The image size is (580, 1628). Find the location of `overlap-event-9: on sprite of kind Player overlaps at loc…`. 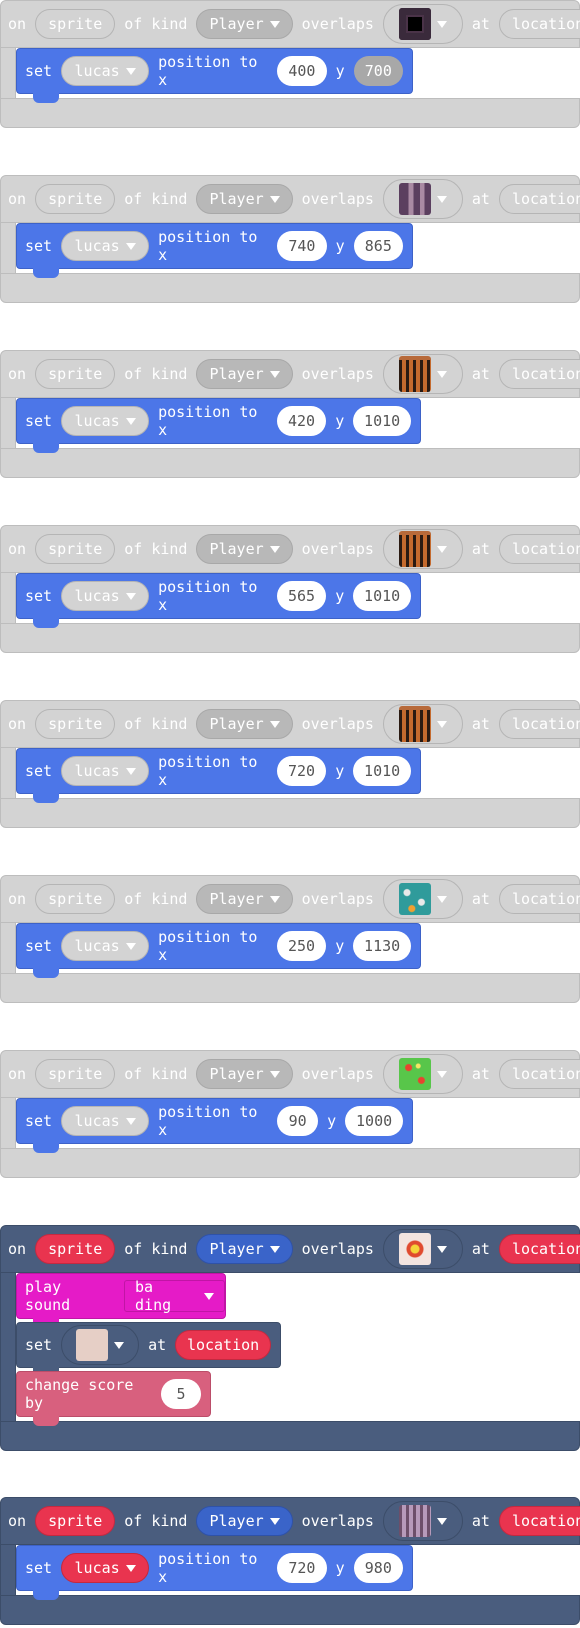

overlap-event-9: on sprite of kind Player overlaps at loc… is located at coordinates (290, 1562).